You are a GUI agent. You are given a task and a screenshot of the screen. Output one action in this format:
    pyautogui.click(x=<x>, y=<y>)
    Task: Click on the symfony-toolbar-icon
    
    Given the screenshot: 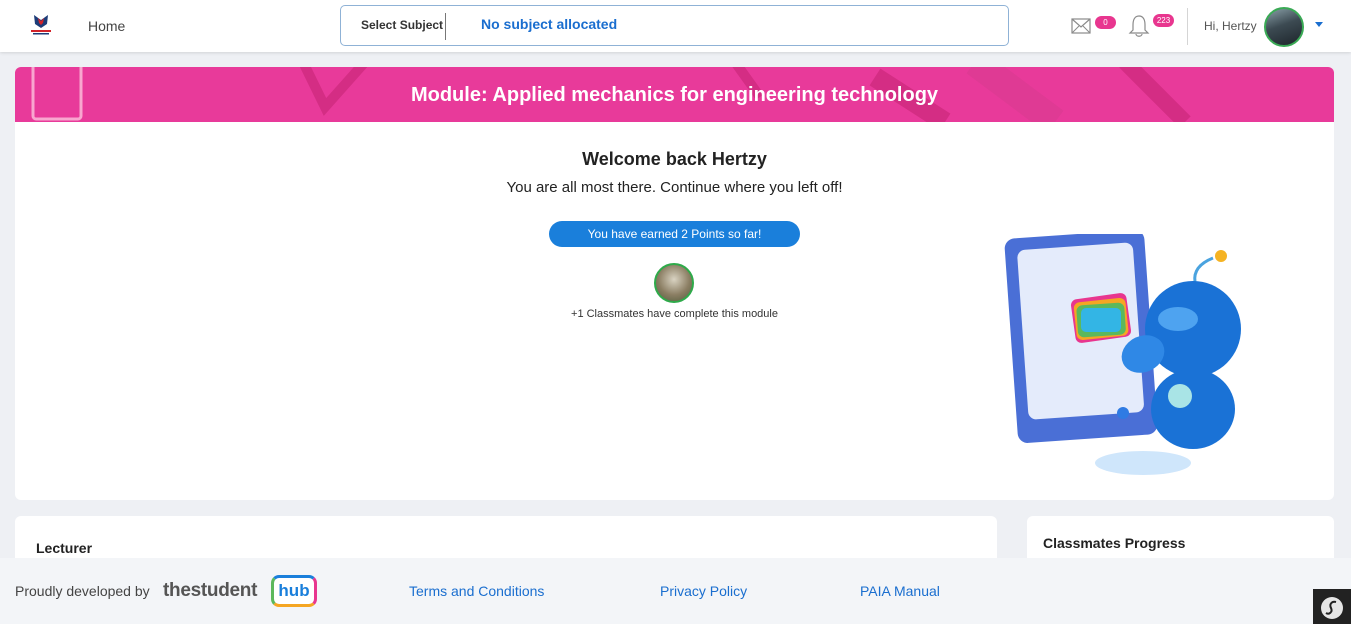 What is the action you would take?
    pyautogui.click(x=1332, y=606)
    